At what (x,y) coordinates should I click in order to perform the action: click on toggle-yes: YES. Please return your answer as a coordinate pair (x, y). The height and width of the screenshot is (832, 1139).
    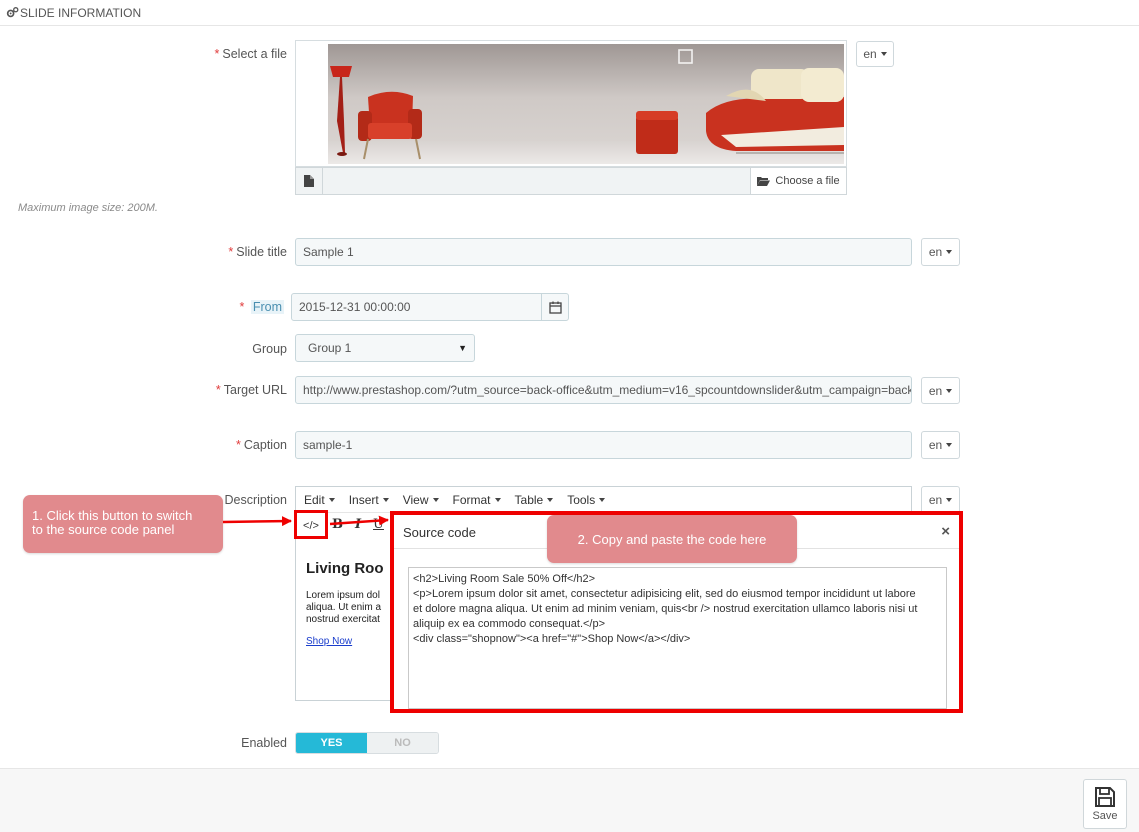
    Looking at the image, I should click on (331, 743).